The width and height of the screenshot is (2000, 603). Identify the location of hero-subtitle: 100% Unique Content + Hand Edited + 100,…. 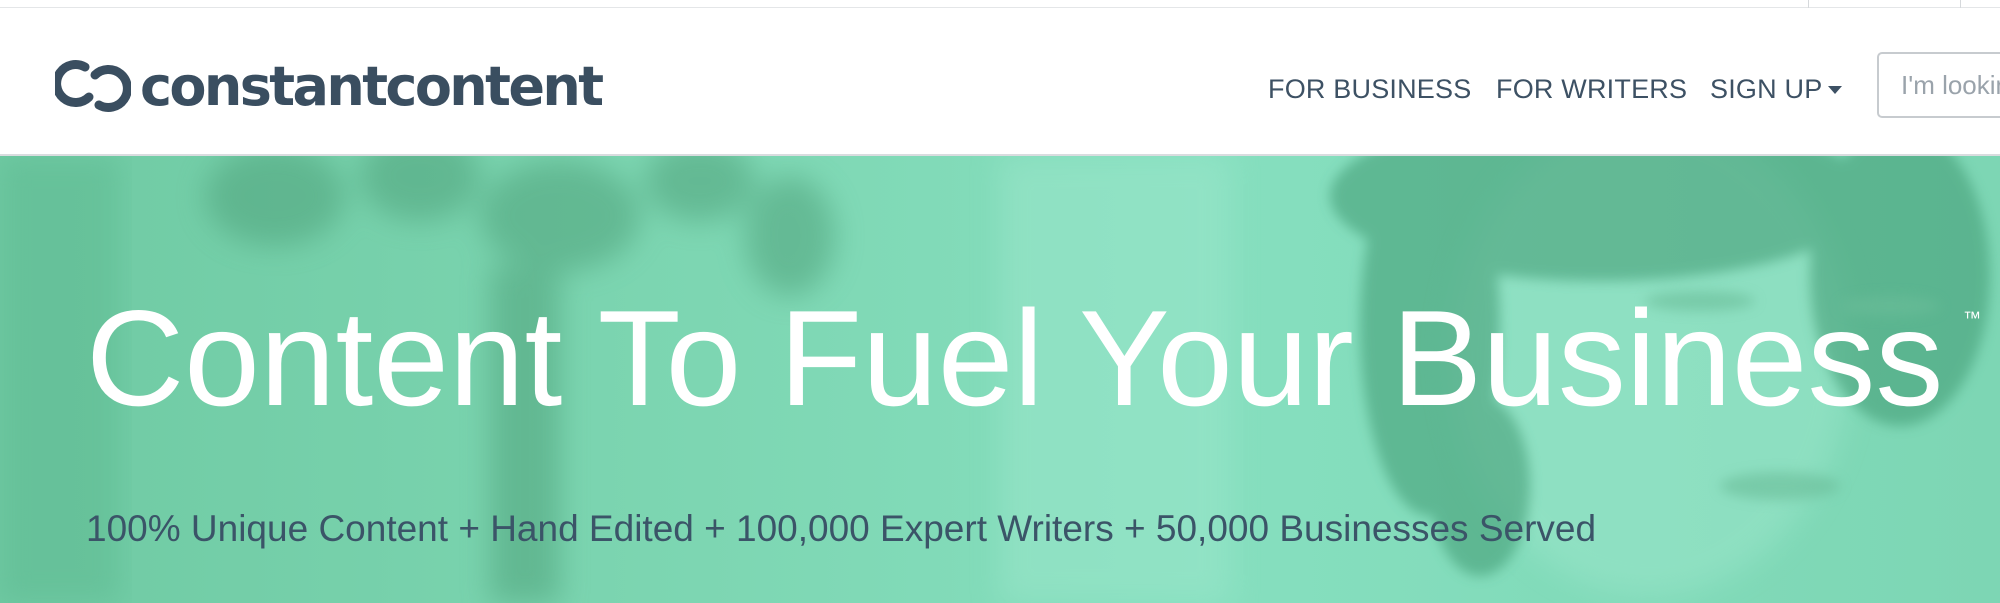
(841, 528).